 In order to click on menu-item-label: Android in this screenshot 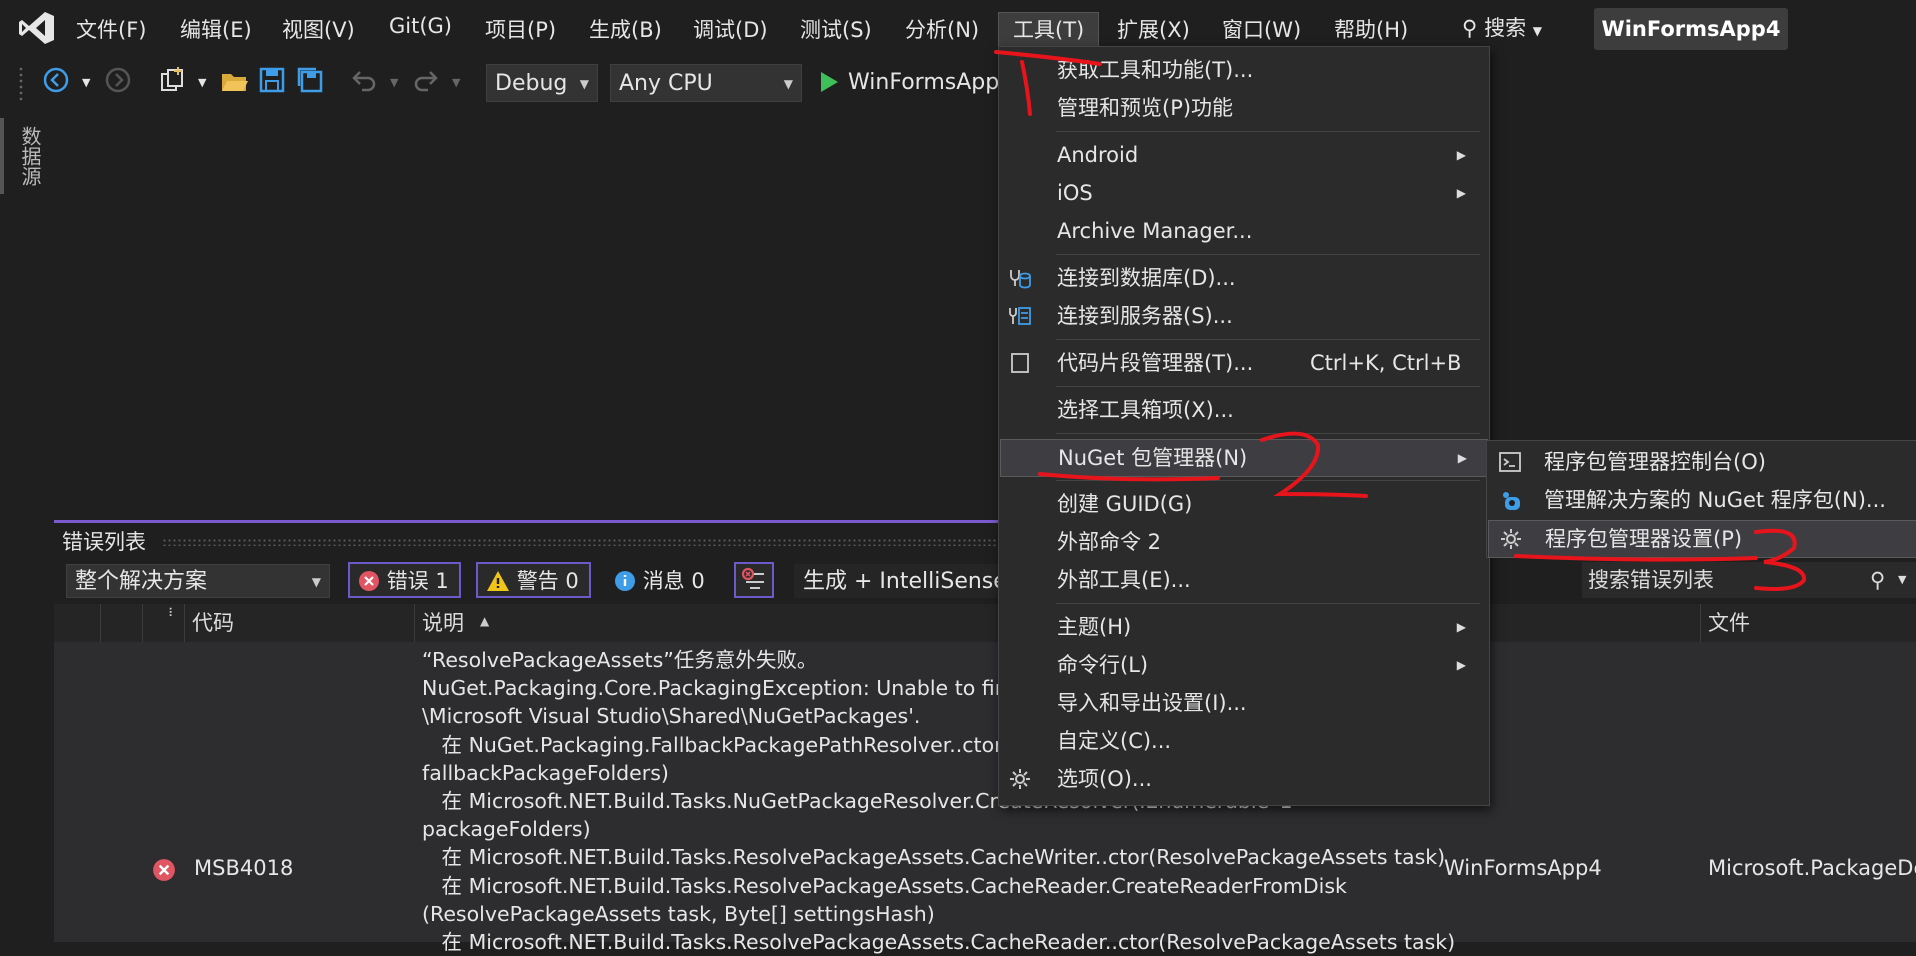, I will do `click(1098, 155)`.